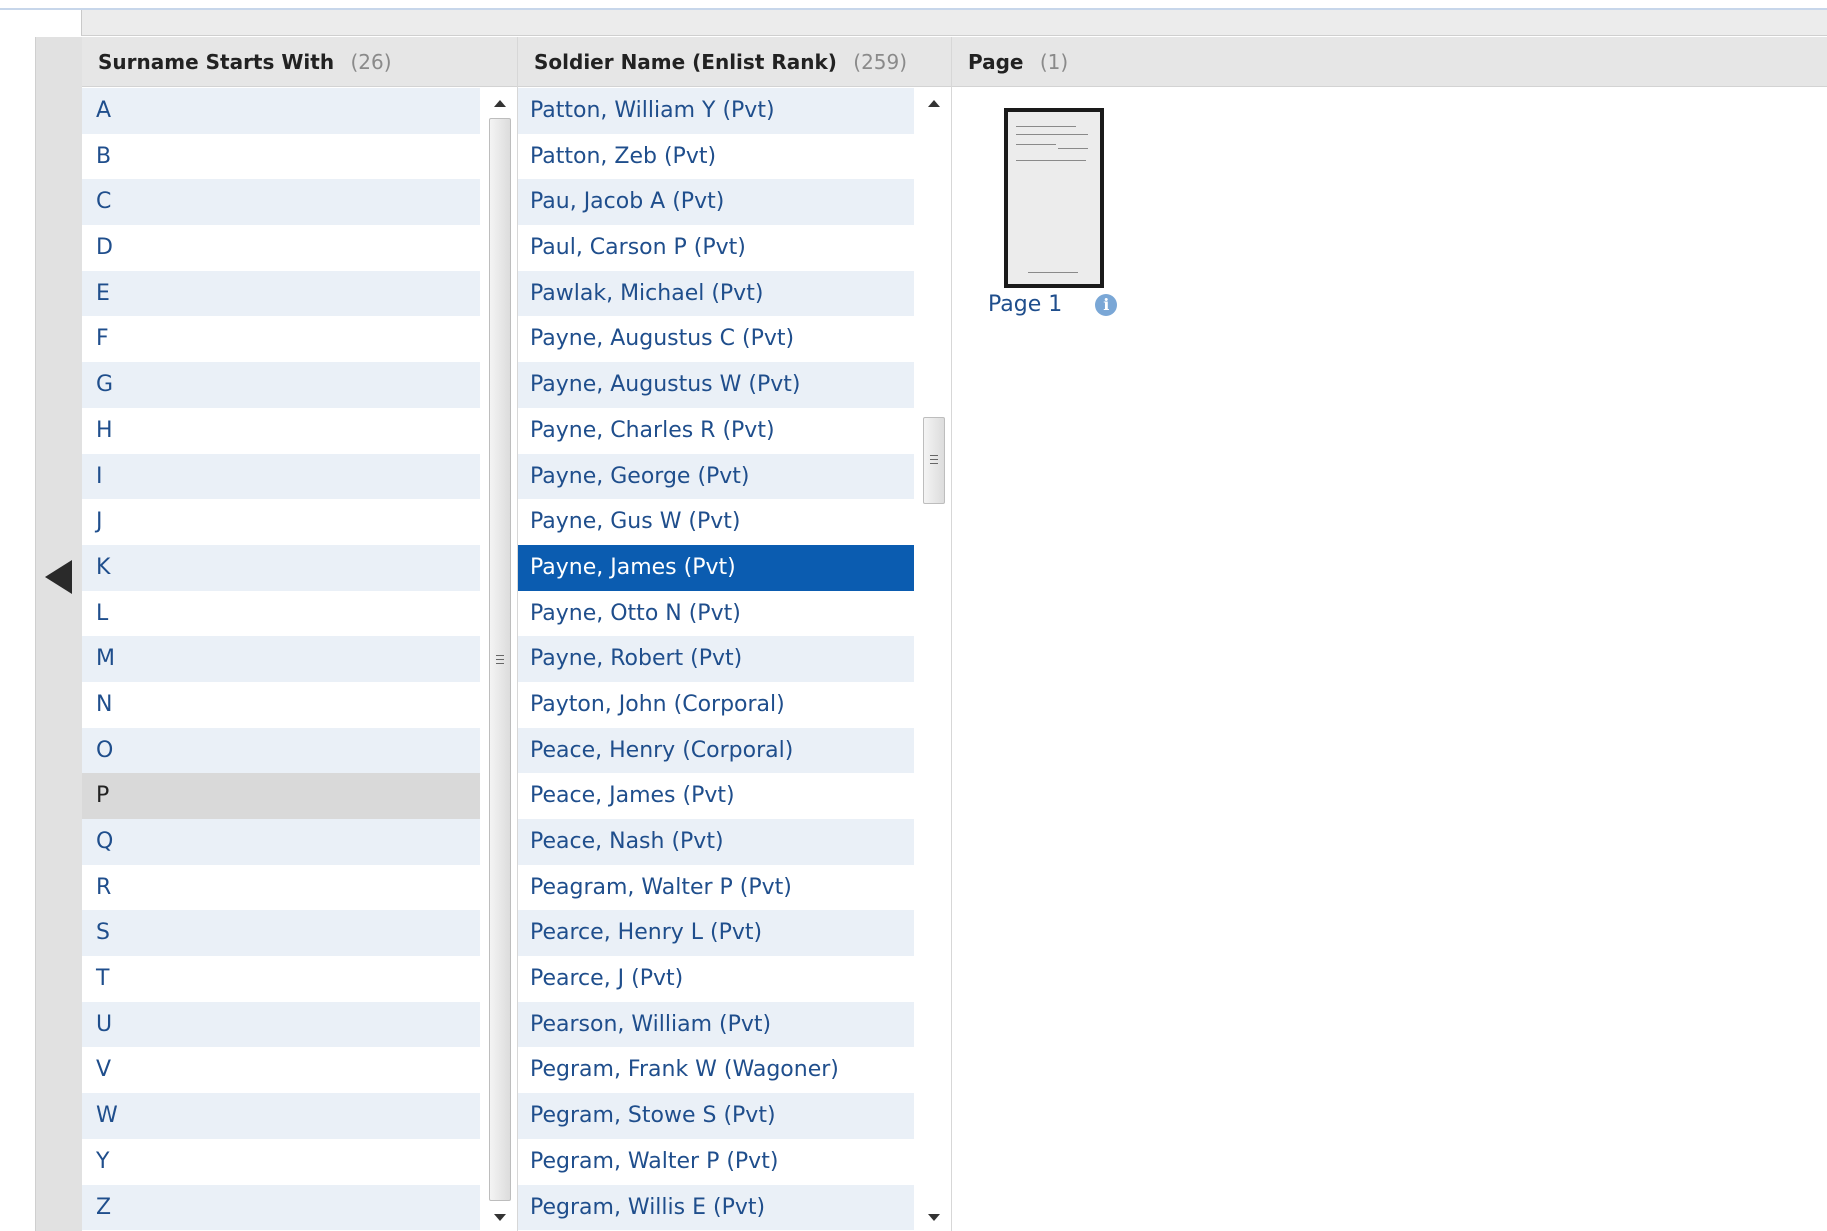 This screenshot has height=1231, width=1827. What do you see at coordinates (281, 750) in the screenshot?
I see `surname-letter-item: O` at bounding box center [281, 750].